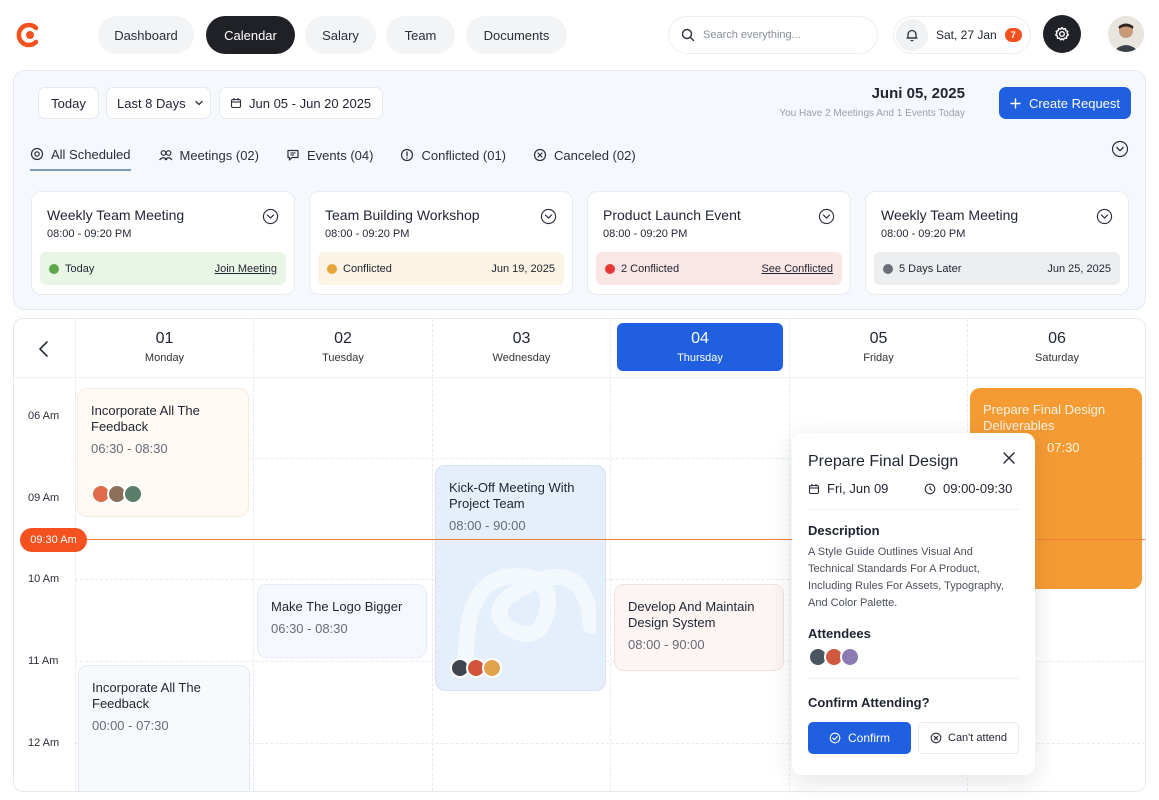  I want to click on day-header: 05 Friday, so click(878, 348).